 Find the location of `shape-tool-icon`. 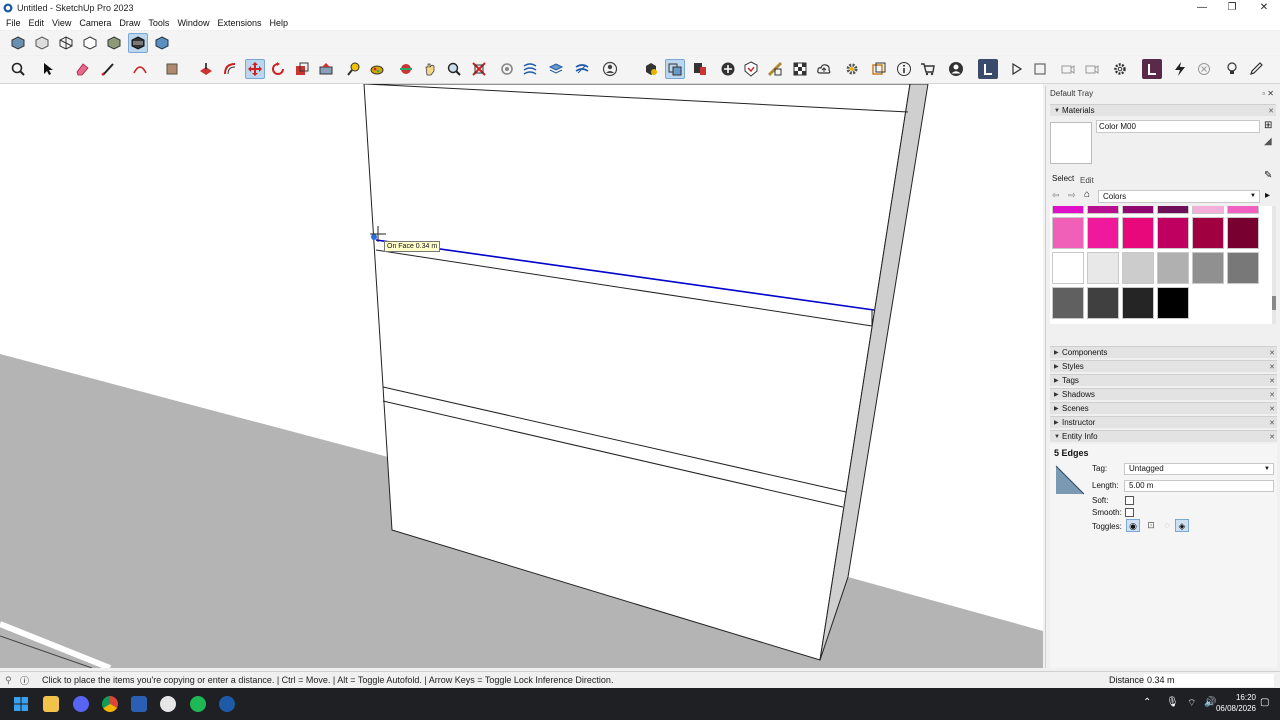

shape-tool-icon is located at coordinates (172, 69).